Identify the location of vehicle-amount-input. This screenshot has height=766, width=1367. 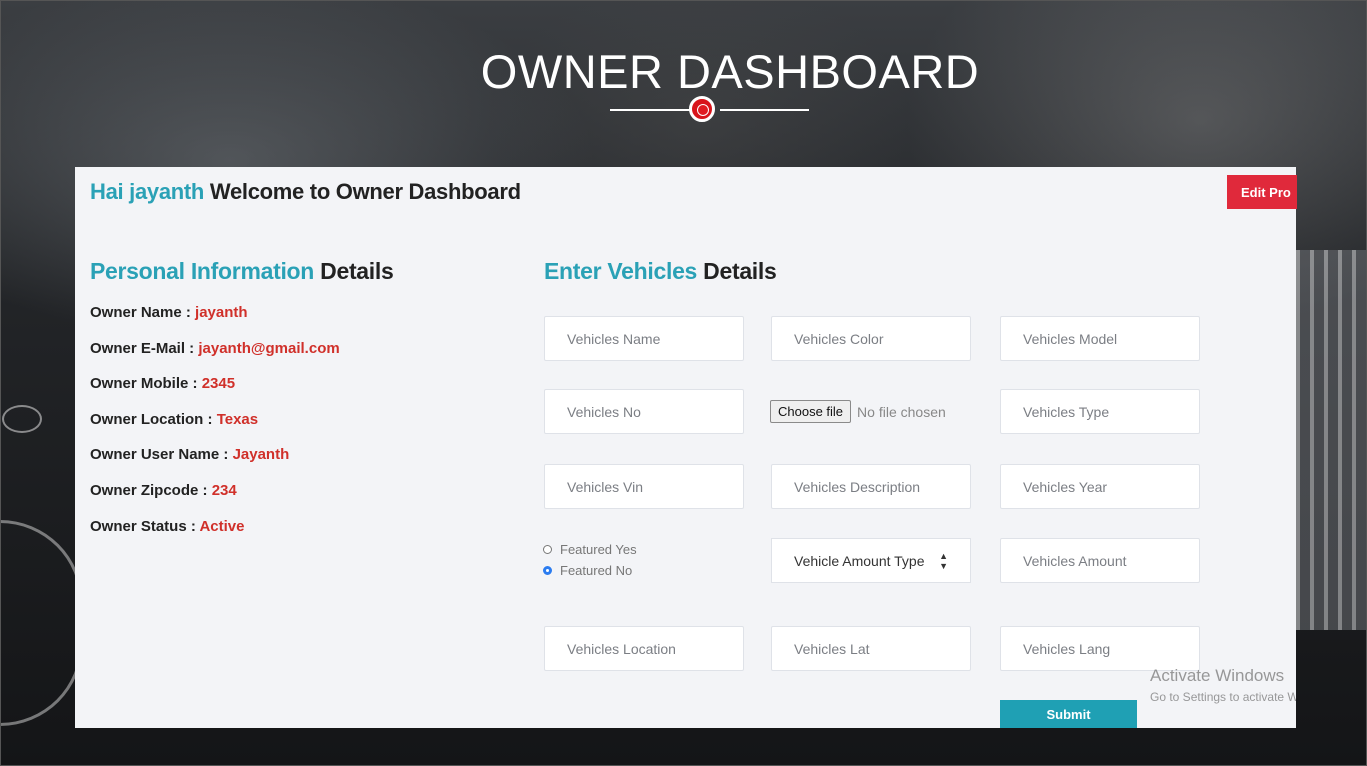
(1100, 560).